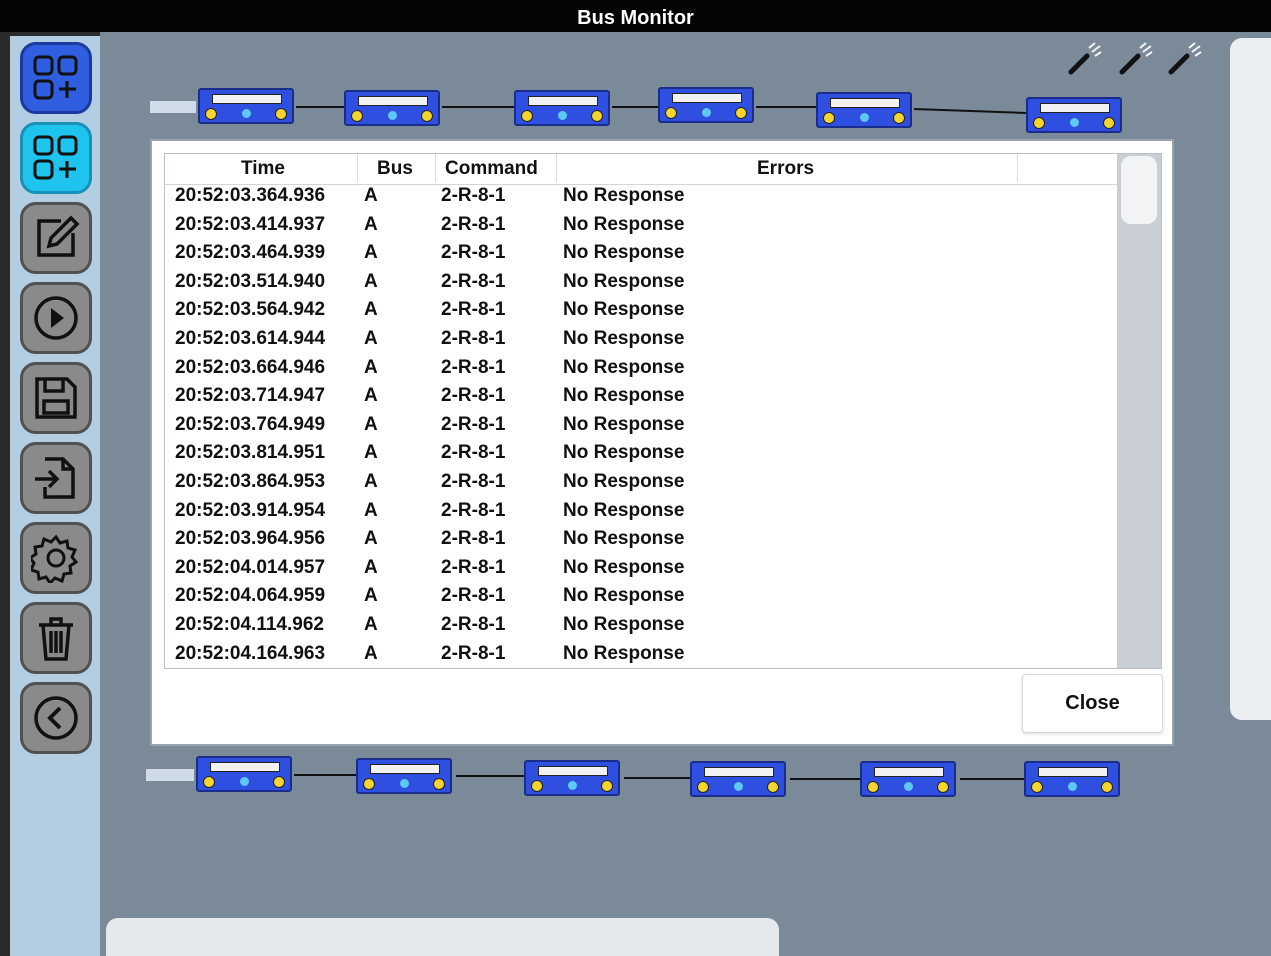 The height and width of the screenshot is (956, 1271). I want to click on add-component-button, so click(56, 78).